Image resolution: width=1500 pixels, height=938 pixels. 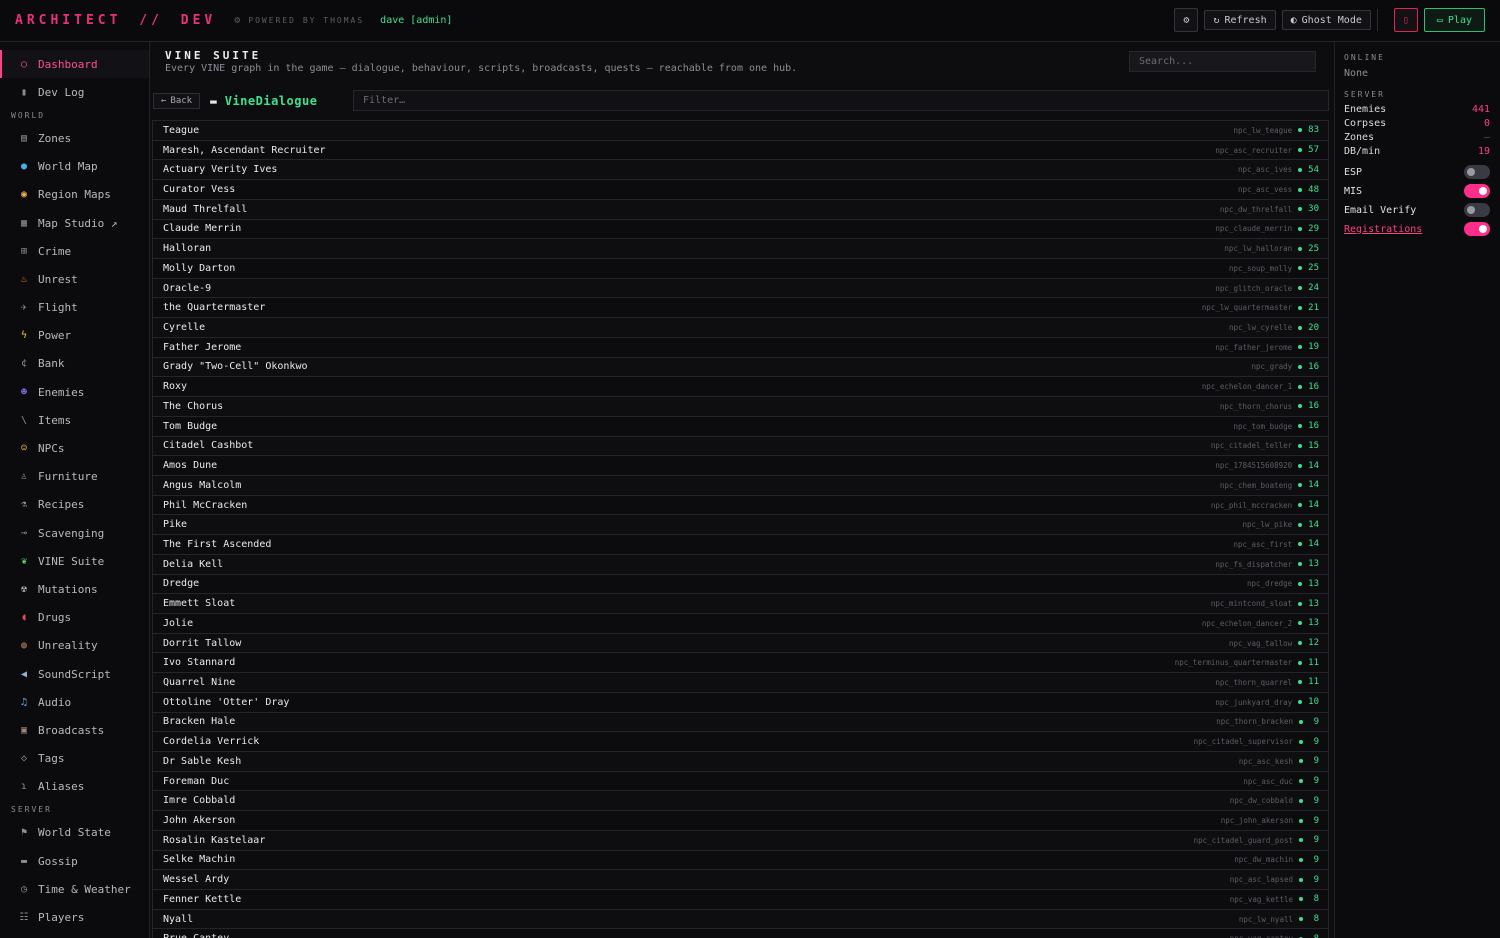 What do you see at coordinates (74, 364) in the screenshot?
I see `sidebar-item-bank: ¢ Bank` at bounding box center [74, 364].